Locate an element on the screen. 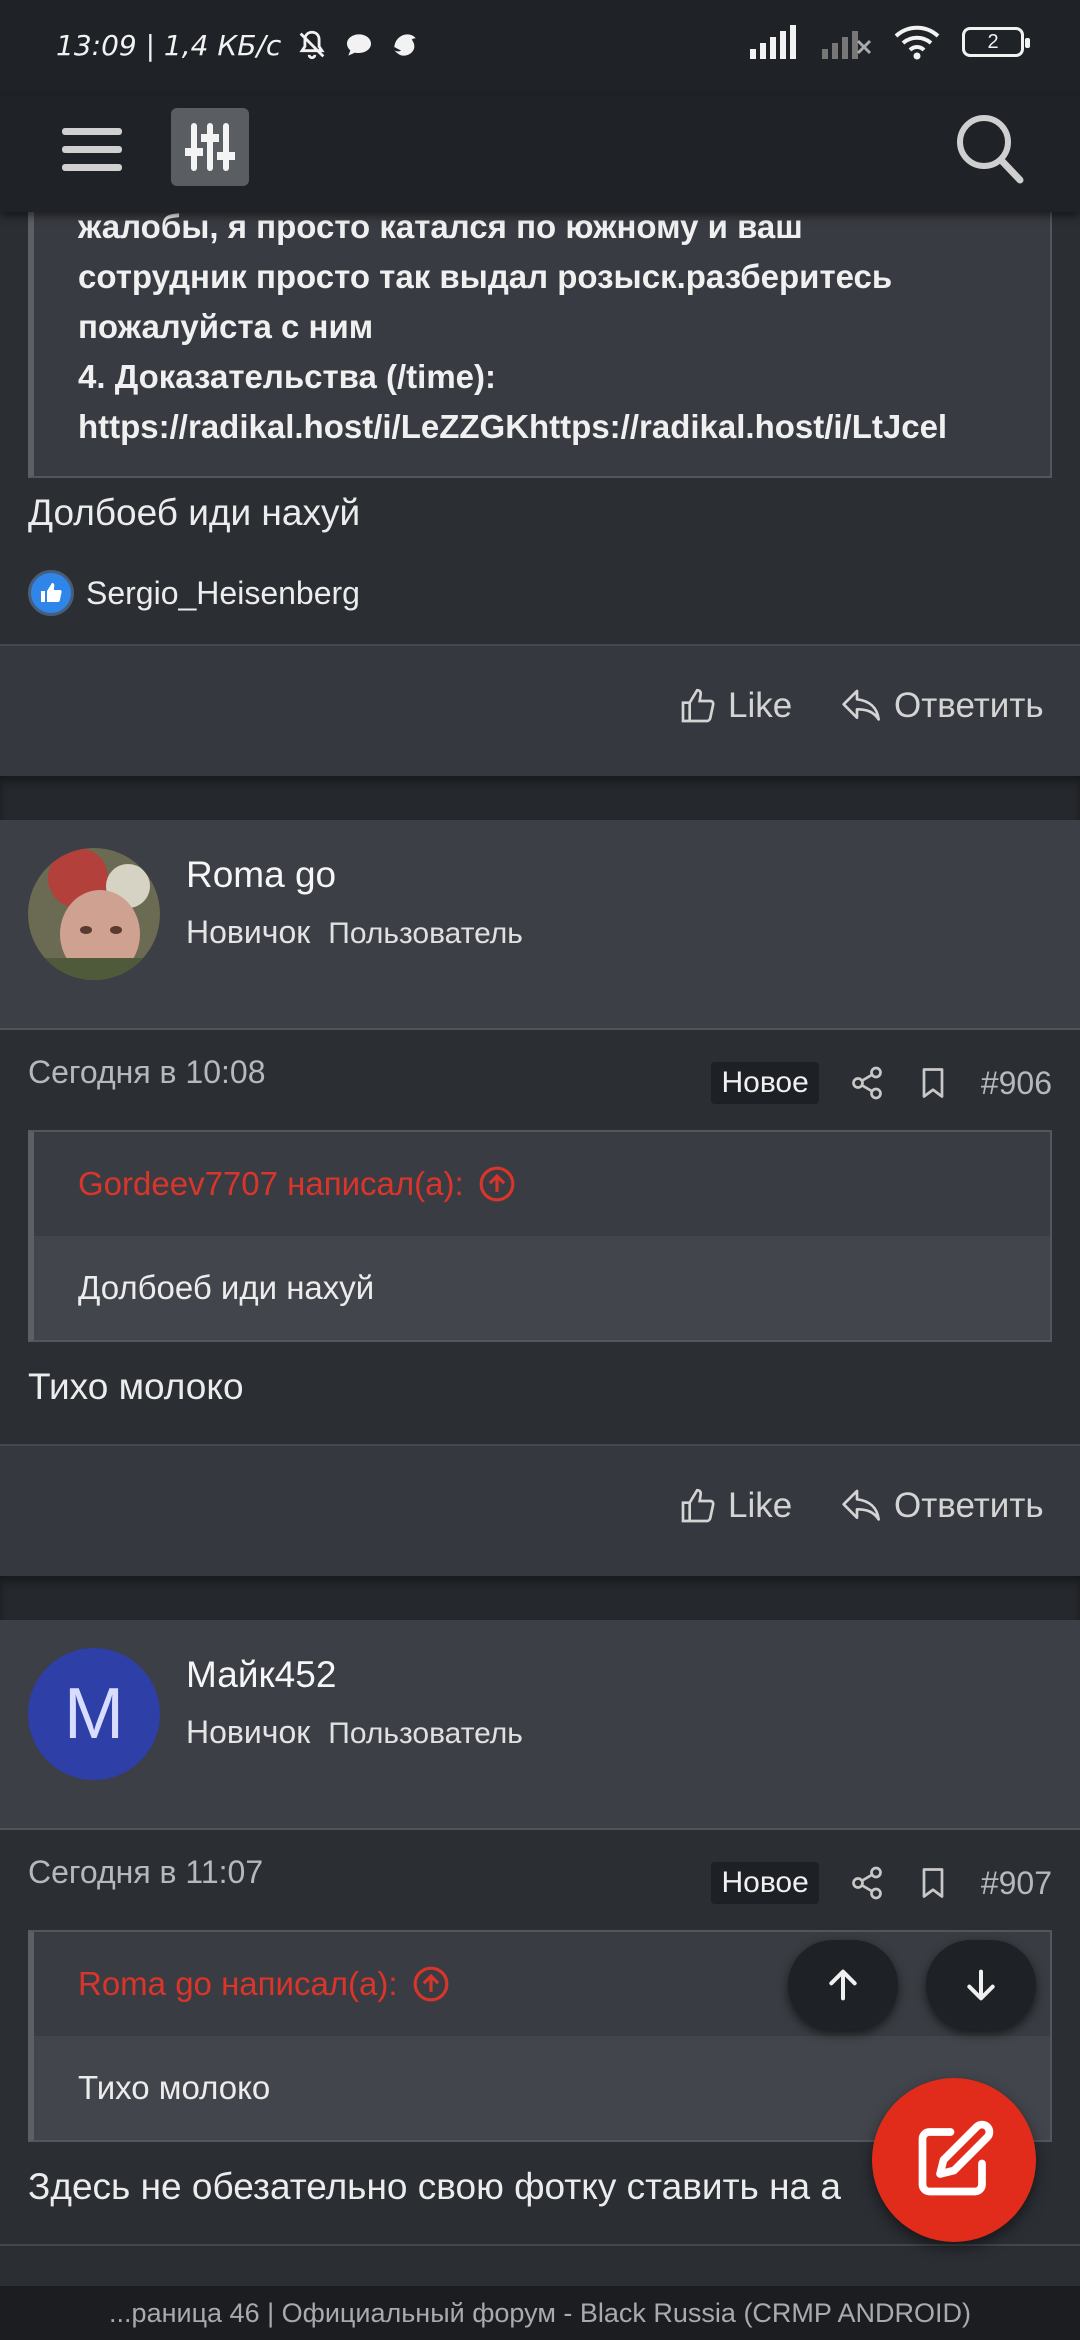  post-meta: Сегодня в 10:08 Новое #906 is located at coordinates (540, 1080).